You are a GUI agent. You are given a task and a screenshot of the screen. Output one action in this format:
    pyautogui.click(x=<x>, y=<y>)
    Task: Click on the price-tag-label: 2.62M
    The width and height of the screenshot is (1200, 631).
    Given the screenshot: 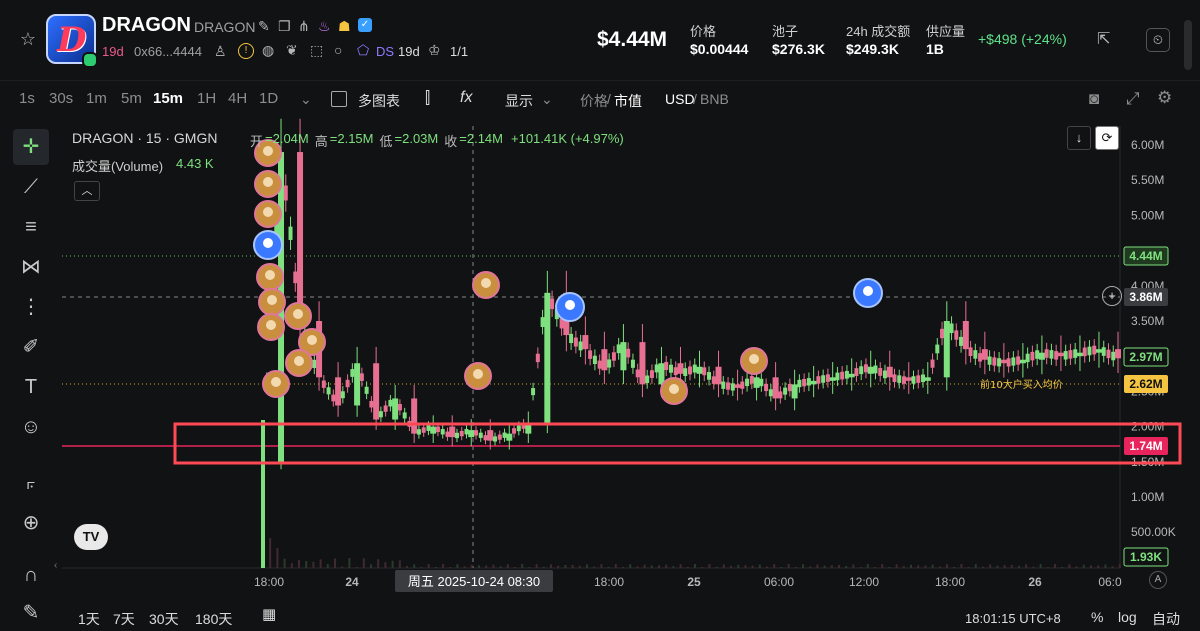 What is the action you would take?
    pyautogui.click(x=1145, y=384)
    